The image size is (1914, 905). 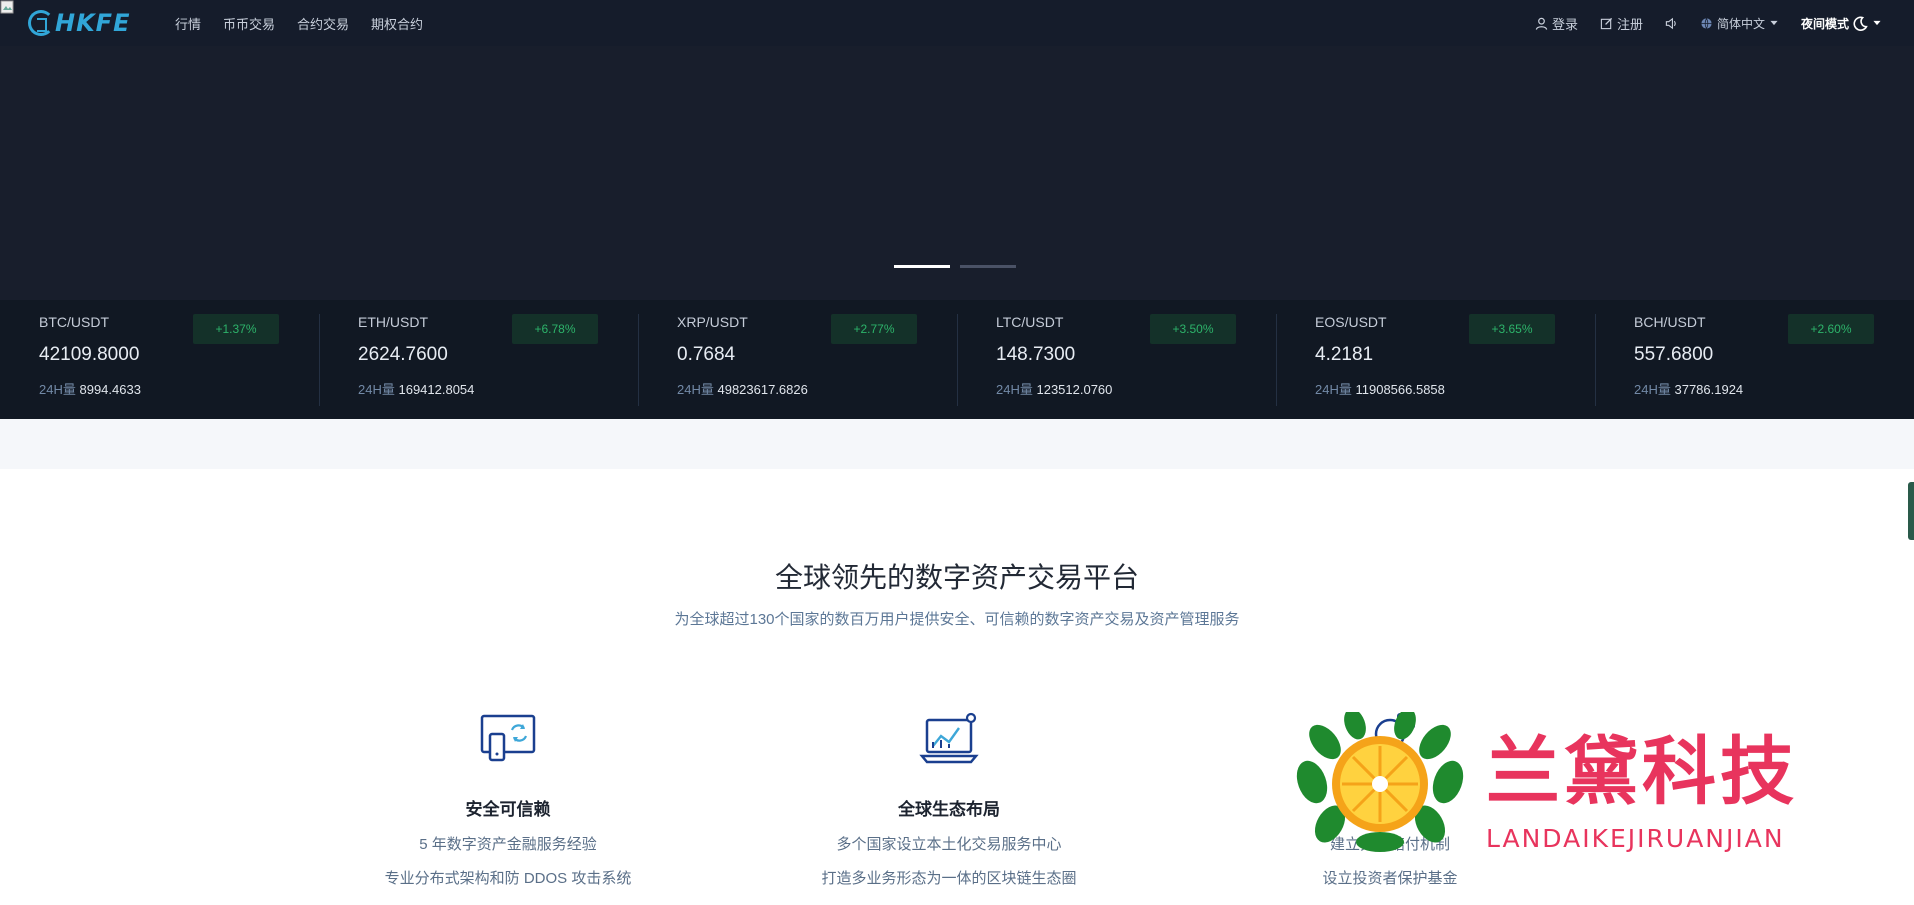 I want to click on ticker-price: 557.6800, so click(x=1674, y=354).